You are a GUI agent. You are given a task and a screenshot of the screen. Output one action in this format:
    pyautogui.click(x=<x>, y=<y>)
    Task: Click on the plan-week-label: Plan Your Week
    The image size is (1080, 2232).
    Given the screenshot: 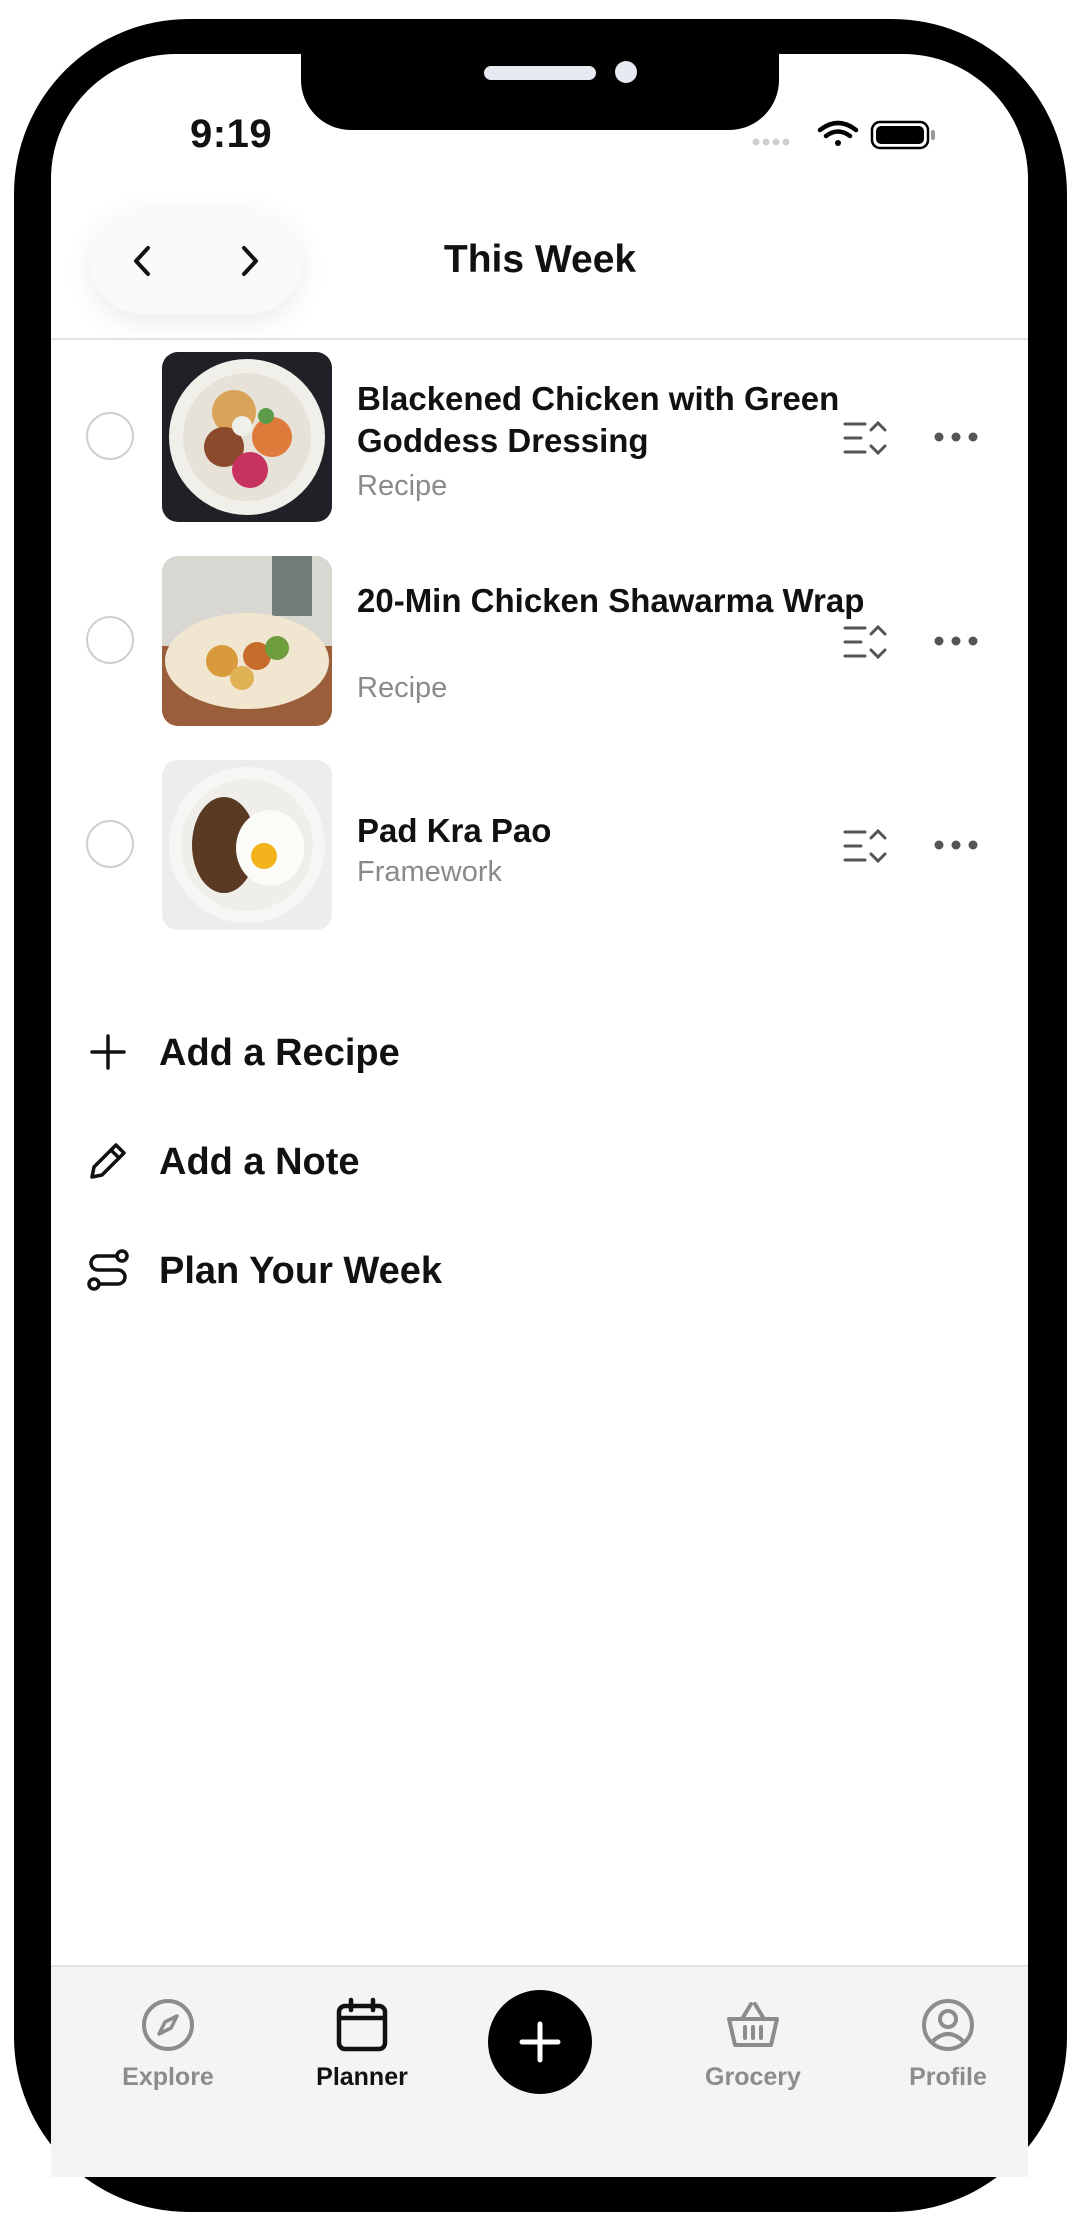 What is the action you would take?
    pyautogui.click(x=300, y=1271)
    